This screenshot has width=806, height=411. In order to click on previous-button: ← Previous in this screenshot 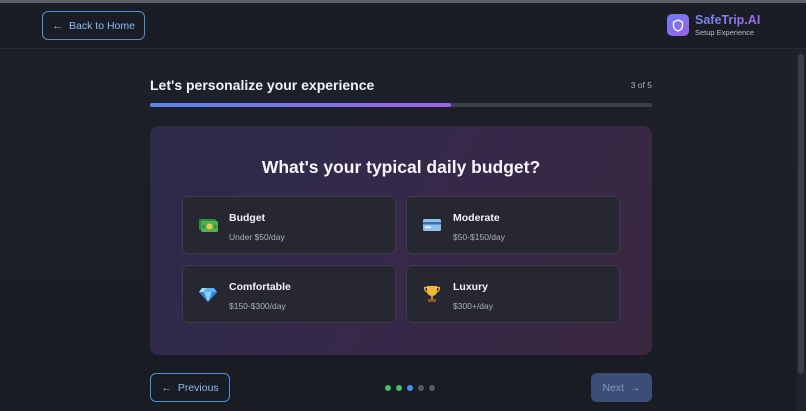, I will do `click(190, 387)`.